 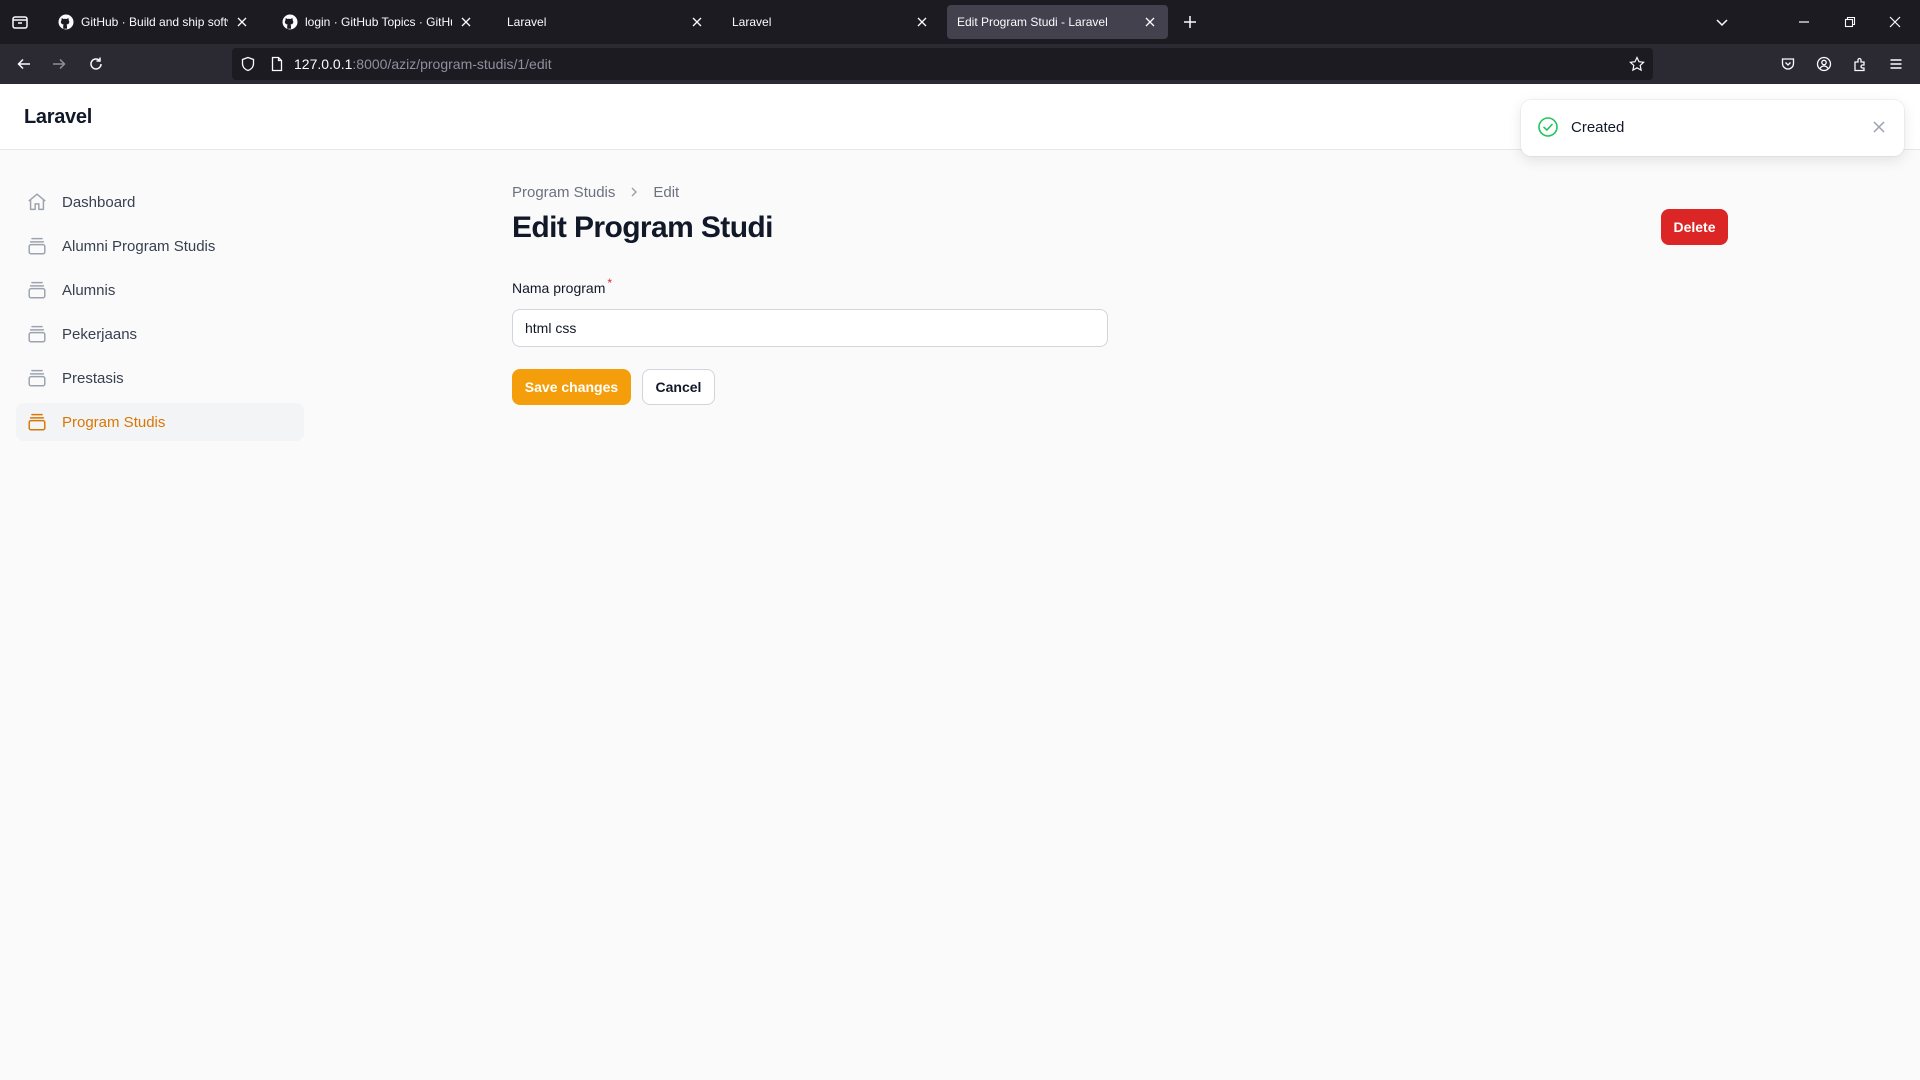 I want to click on minimize-icon, so click(x=1804, y=22).